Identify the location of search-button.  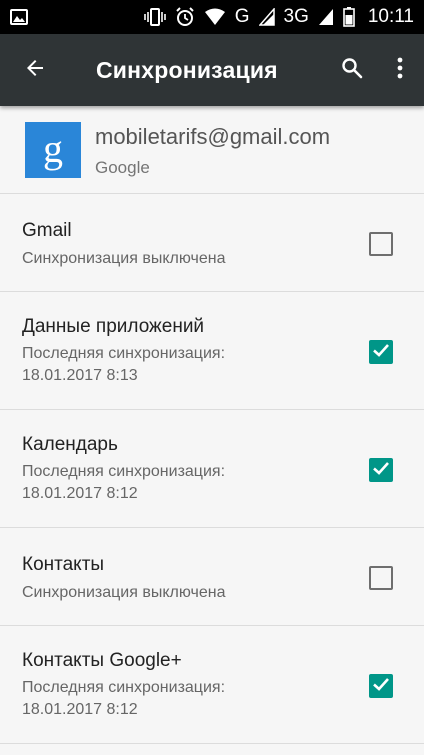
(352, 70).